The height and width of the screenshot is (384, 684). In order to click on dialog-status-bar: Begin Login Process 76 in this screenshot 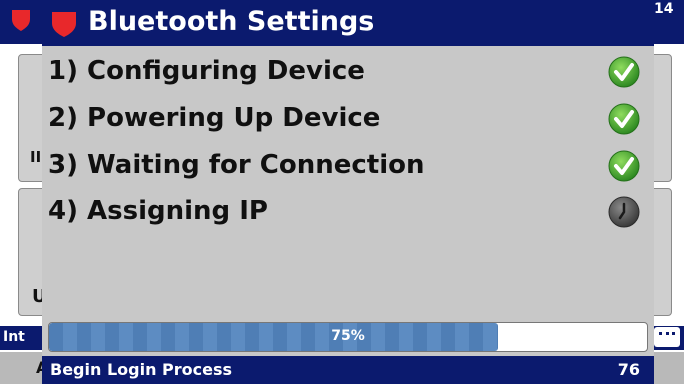, I will do `click(348, 370)`.